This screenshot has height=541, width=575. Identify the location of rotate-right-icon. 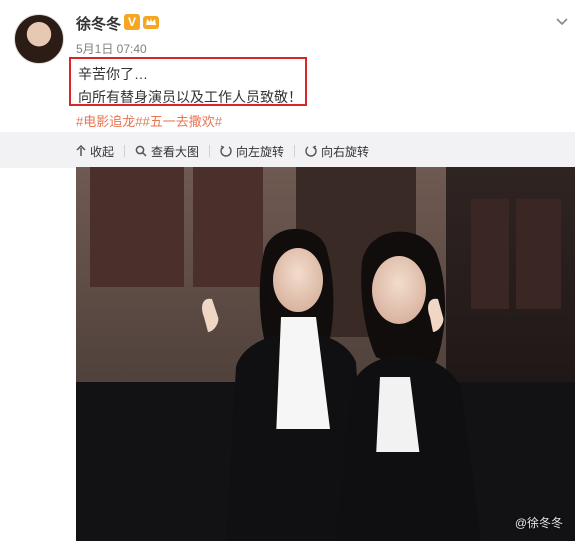
(311, 151).